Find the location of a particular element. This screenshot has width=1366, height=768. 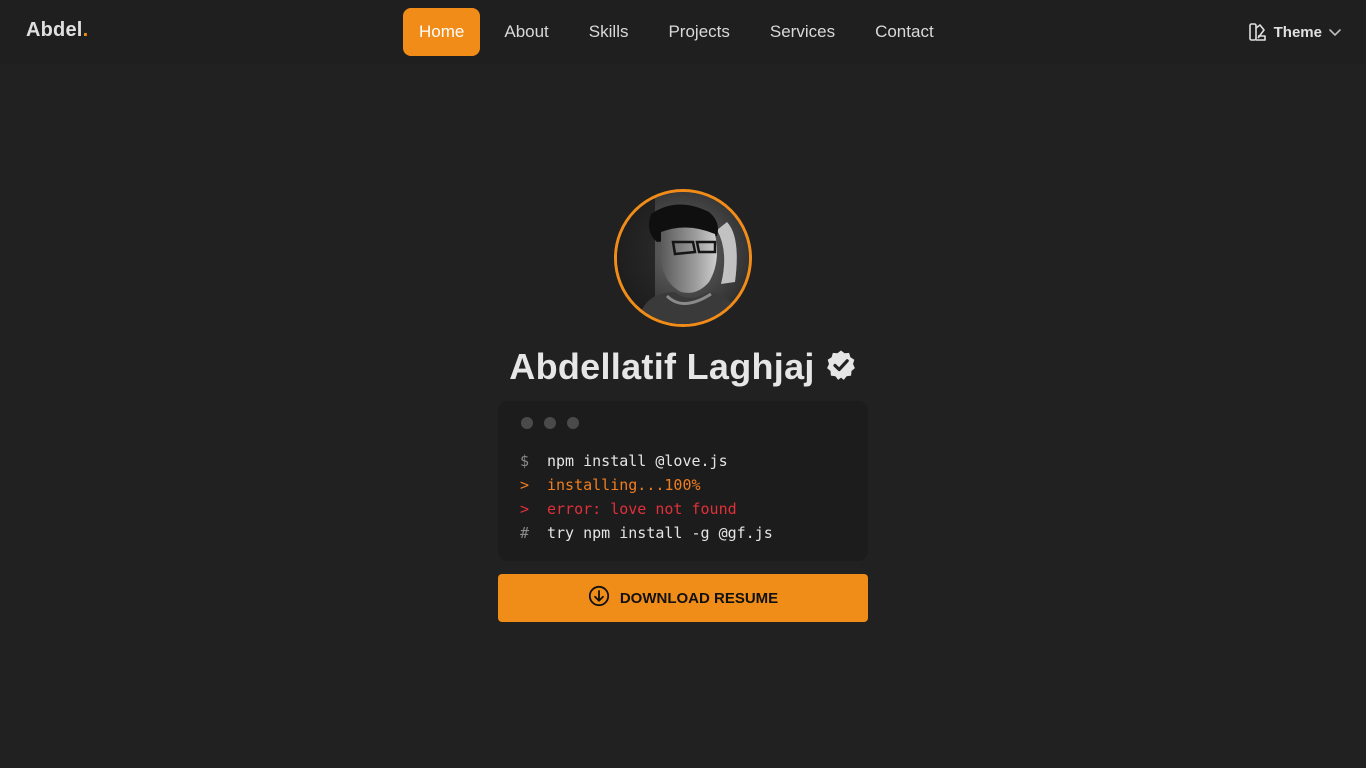

terminal-text: try npm install -g @gf.js is located at coordinates (660, 533).